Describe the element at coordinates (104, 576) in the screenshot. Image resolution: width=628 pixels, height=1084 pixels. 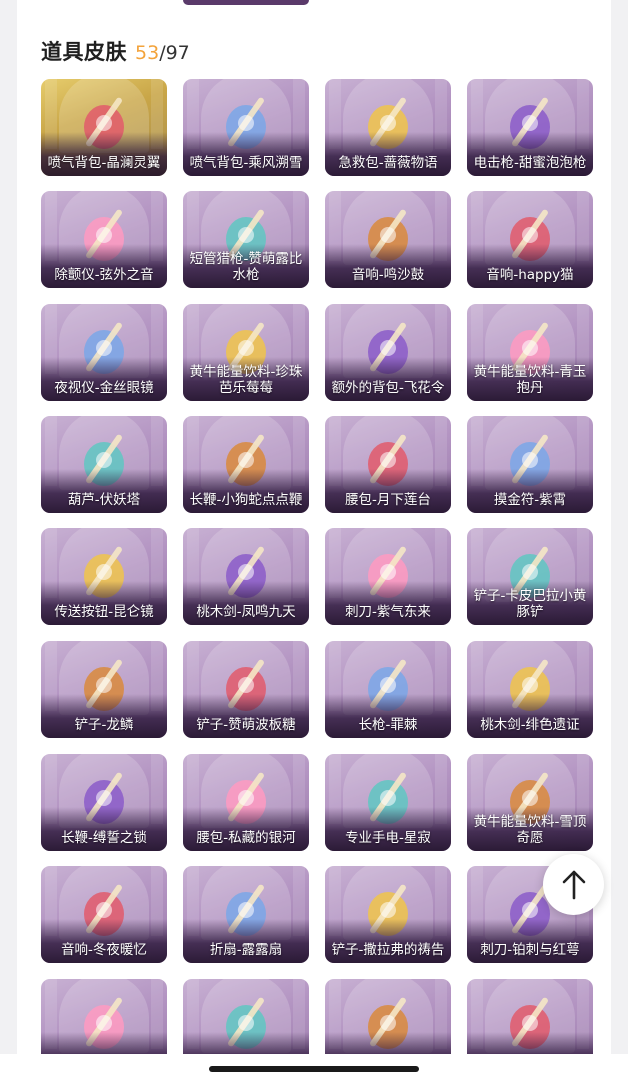
I see `skin-item: 传送按钮-昆仑镜` at that location.